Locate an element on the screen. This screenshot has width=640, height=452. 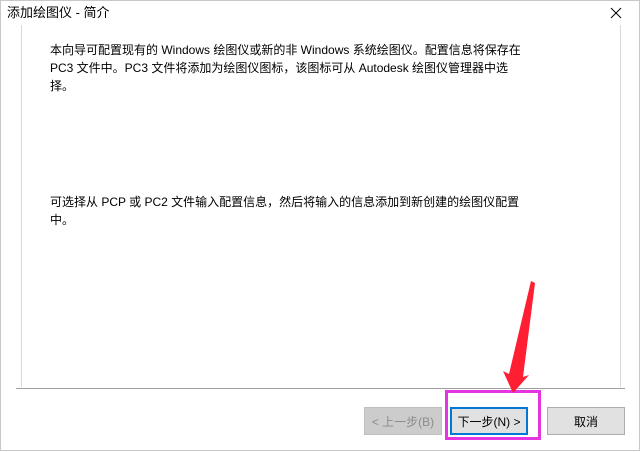
button-divider is located at coordinates (320, 389).